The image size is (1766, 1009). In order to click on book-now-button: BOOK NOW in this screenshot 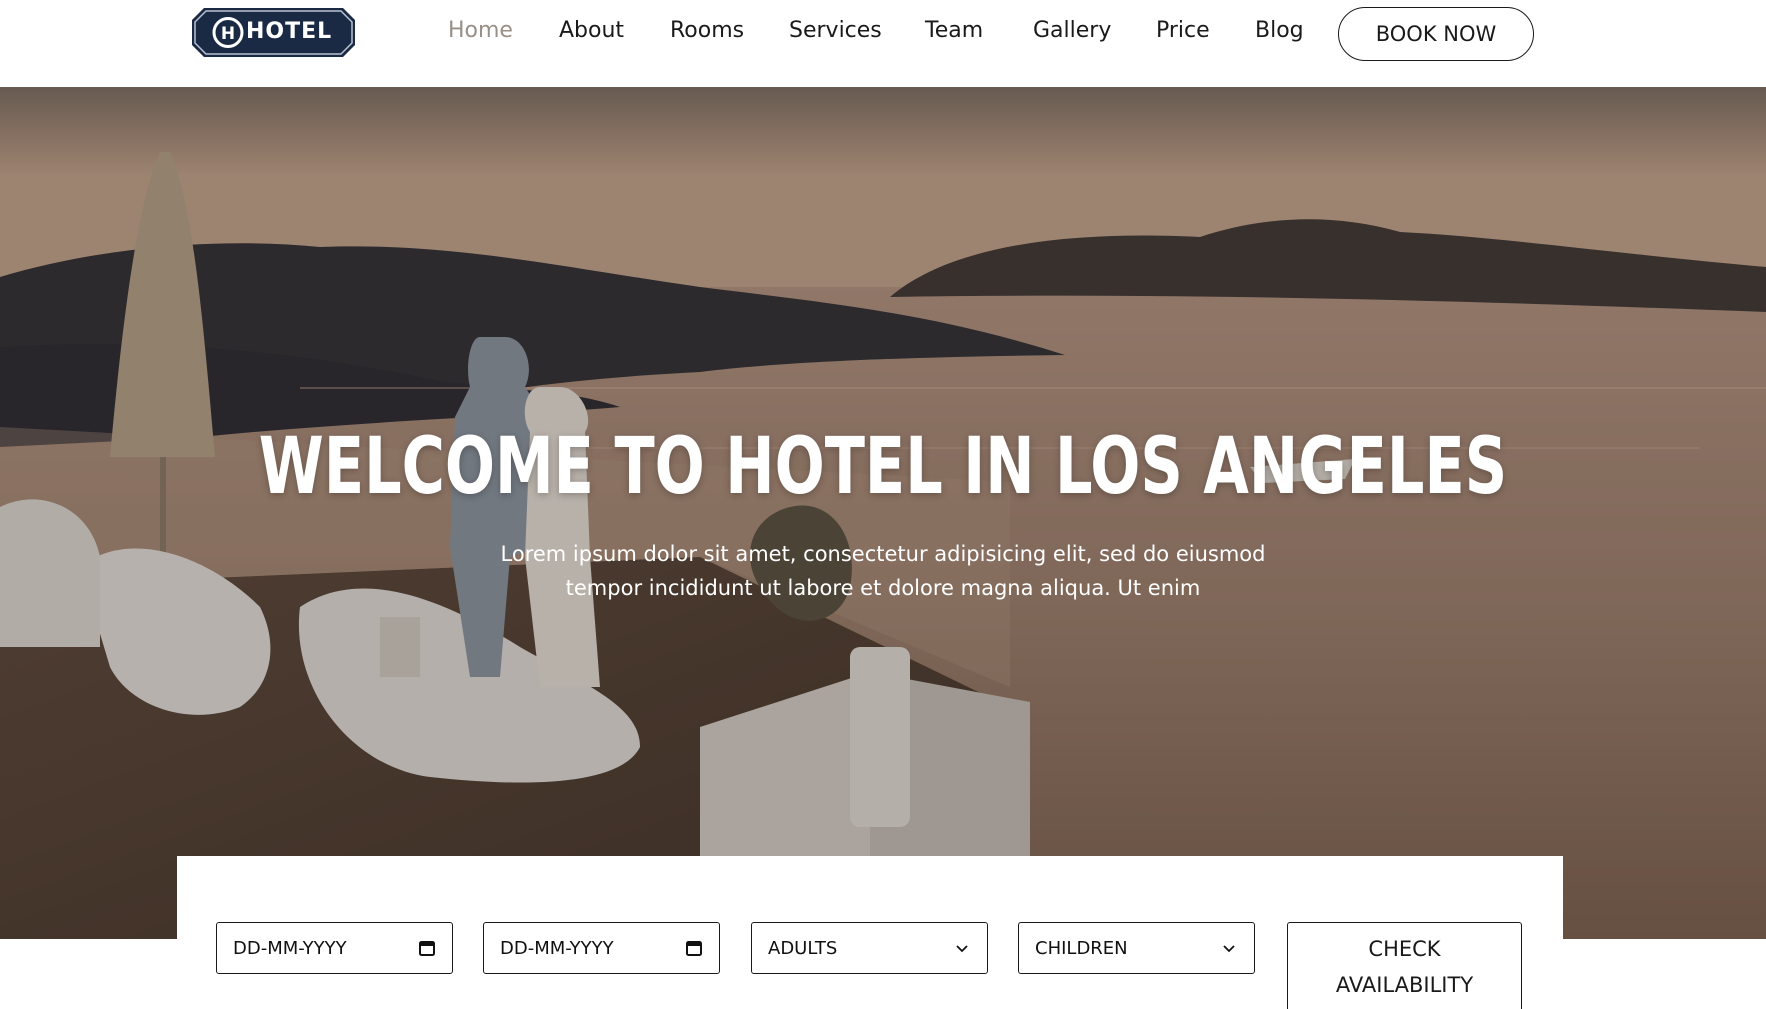, I will do `click(1436, 34)`.